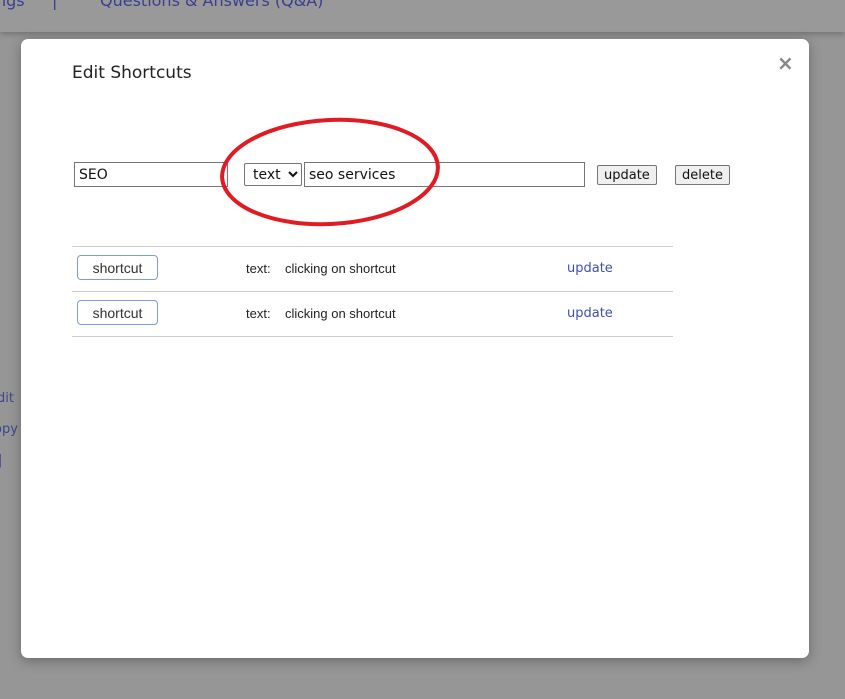 The width and height of the screenshot is (845, 699). I want to click on nav-link-qa: Questions & Answers (Q&A), so click(211, 5).